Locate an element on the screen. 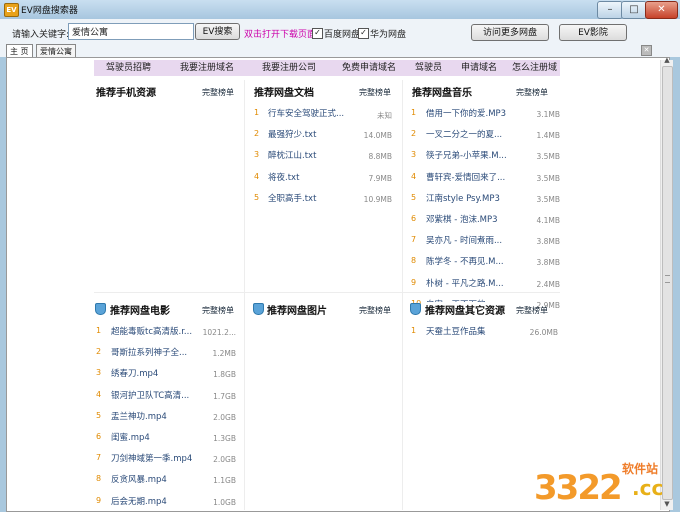  rank-number: 8 is located at coordinates (414, 260).